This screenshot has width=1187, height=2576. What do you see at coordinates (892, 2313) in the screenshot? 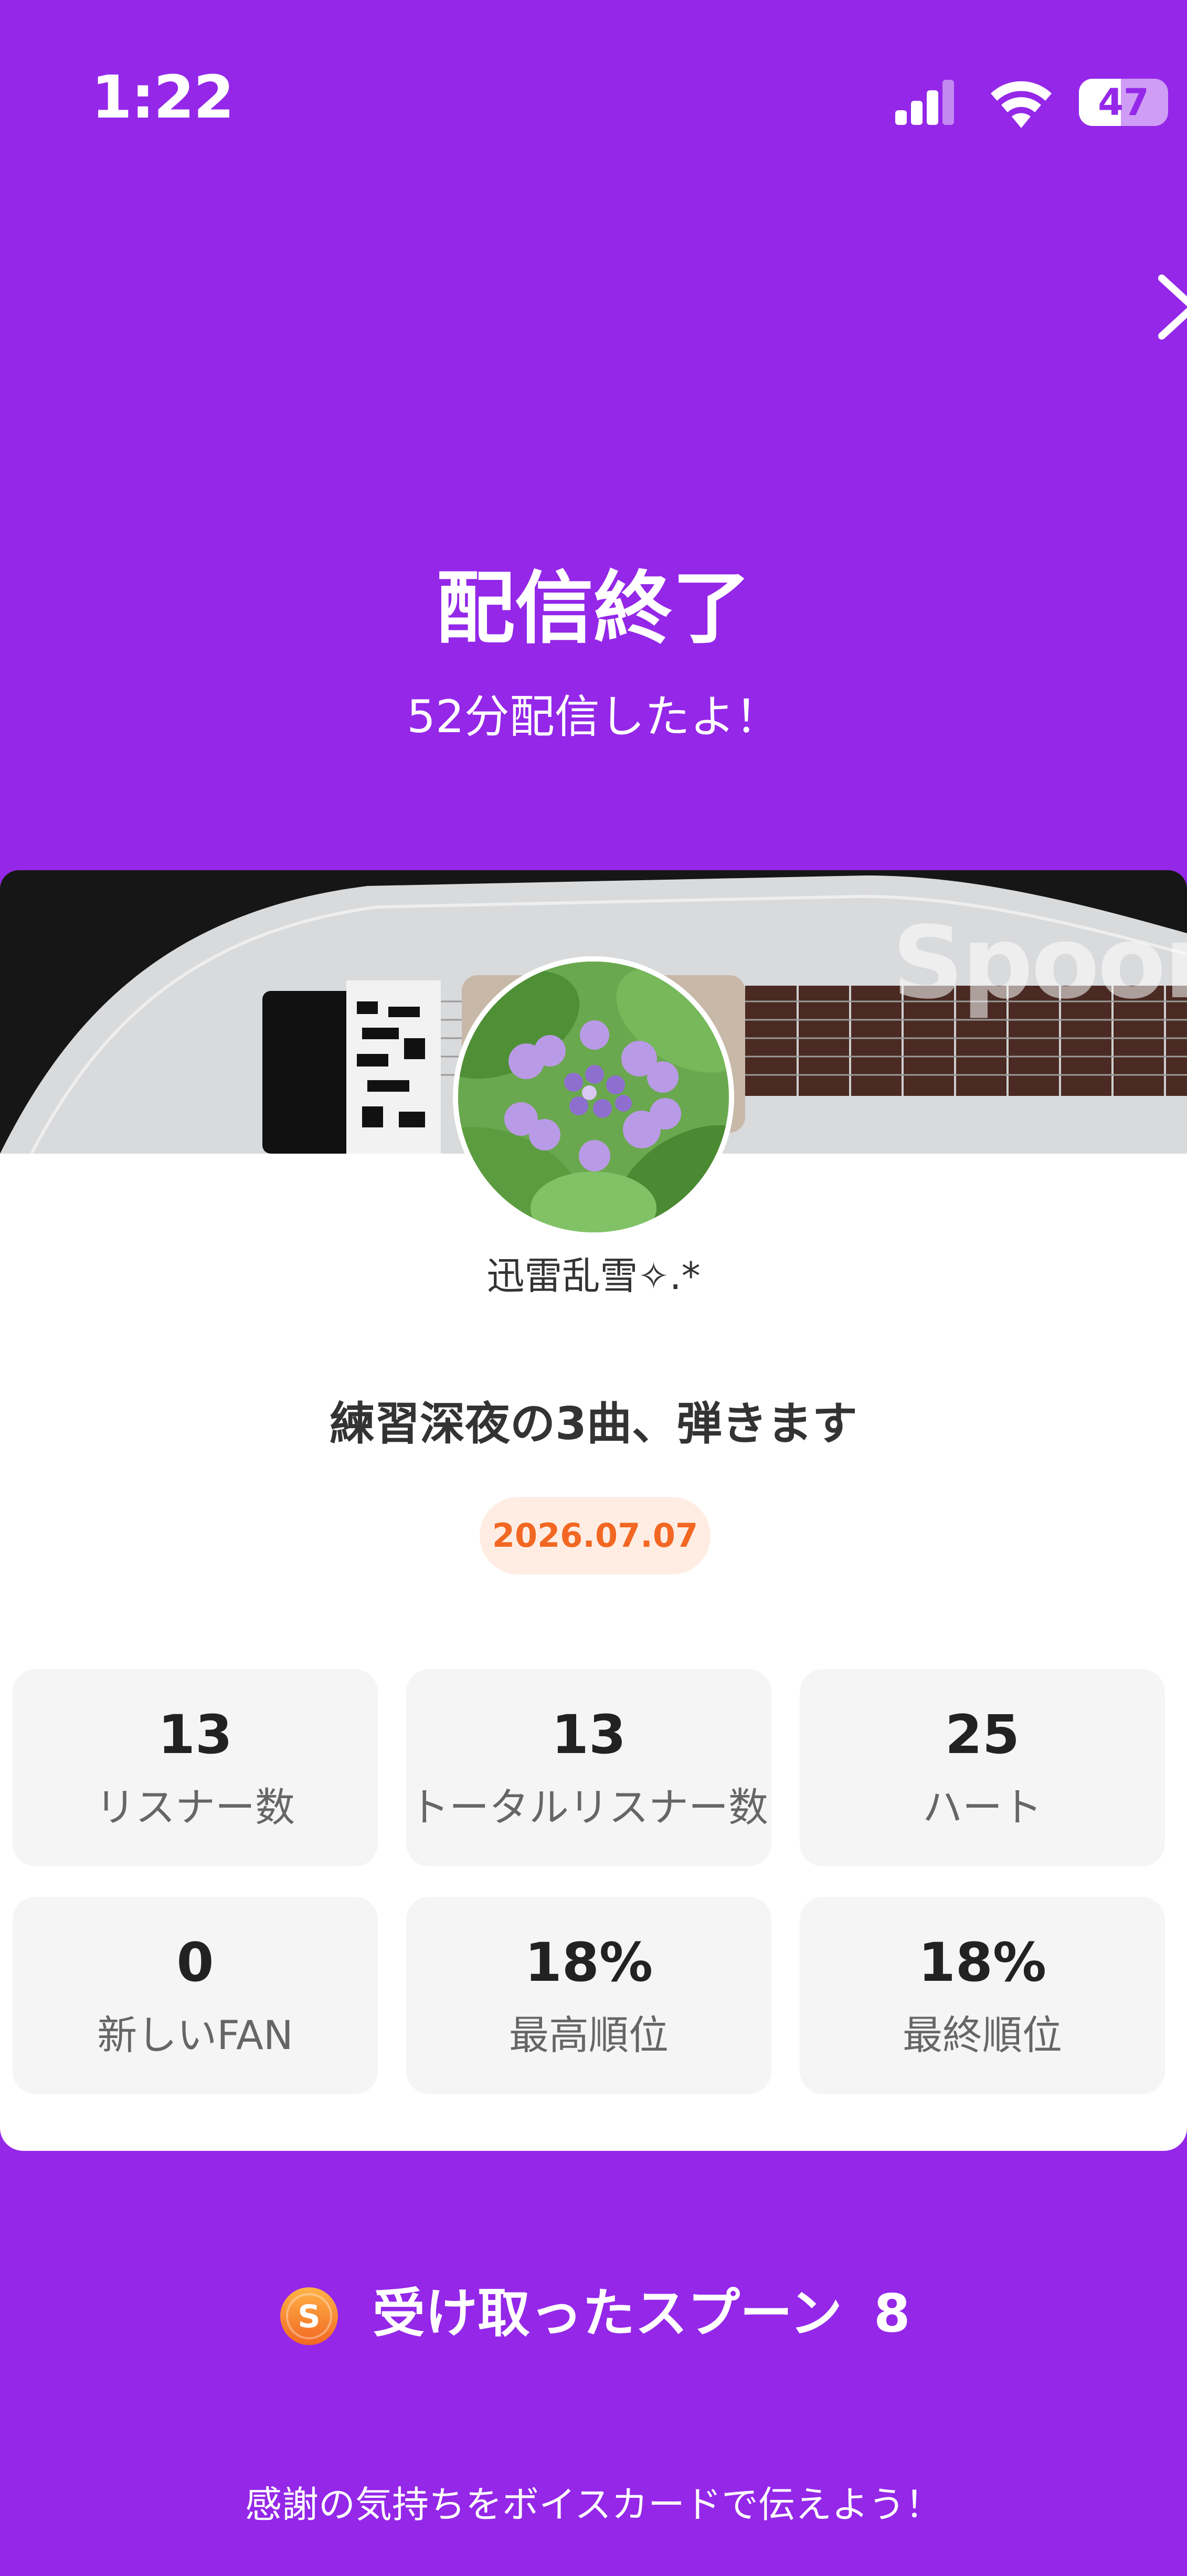
I see `received-spoons-count: 8` at bounding box center [892, 2313].